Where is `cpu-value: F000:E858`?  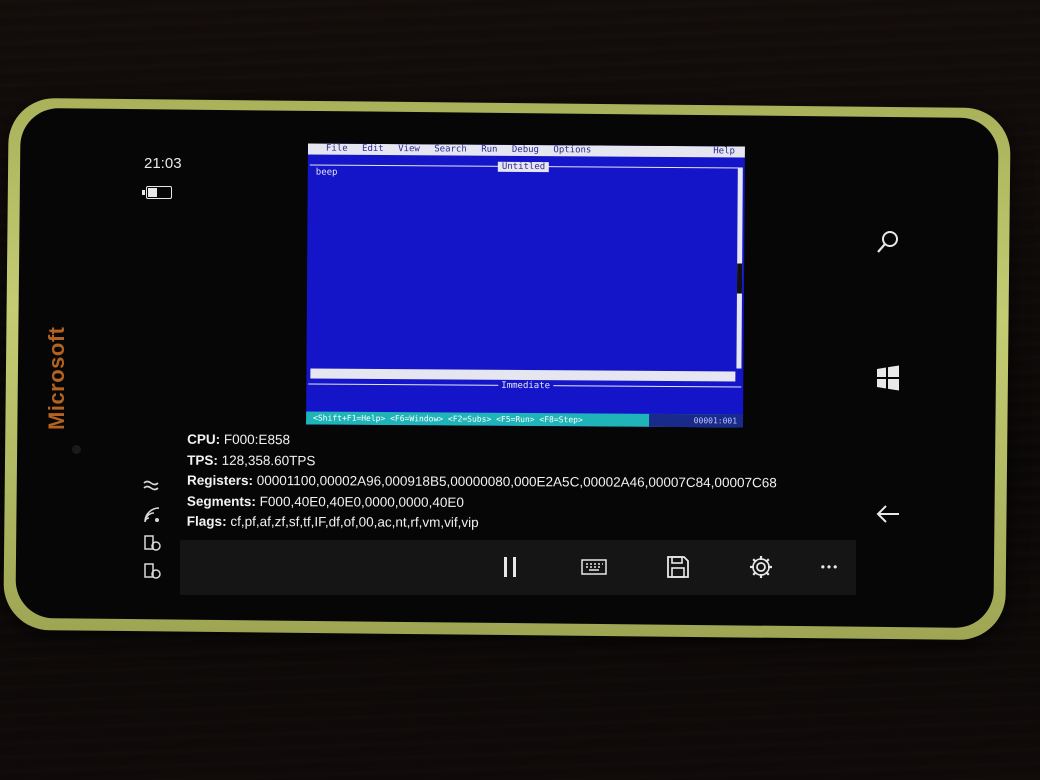
cpu-value: F000:E858 is located at coordinates (255, 439).